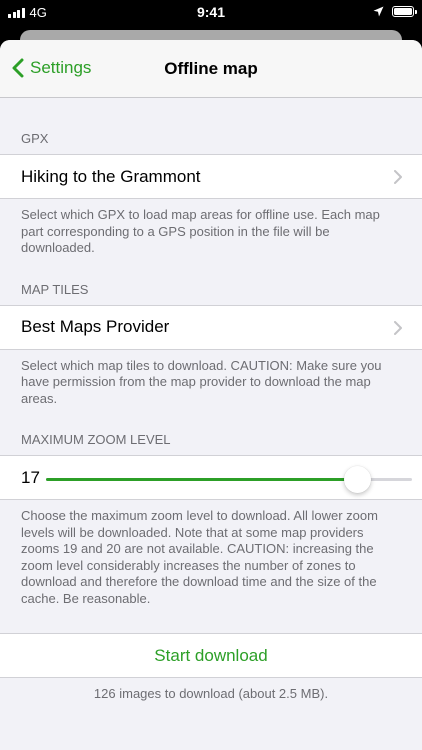 The image size is (422, 750). I want to click on zoom-slider-cell: 17, so click(211, 477).